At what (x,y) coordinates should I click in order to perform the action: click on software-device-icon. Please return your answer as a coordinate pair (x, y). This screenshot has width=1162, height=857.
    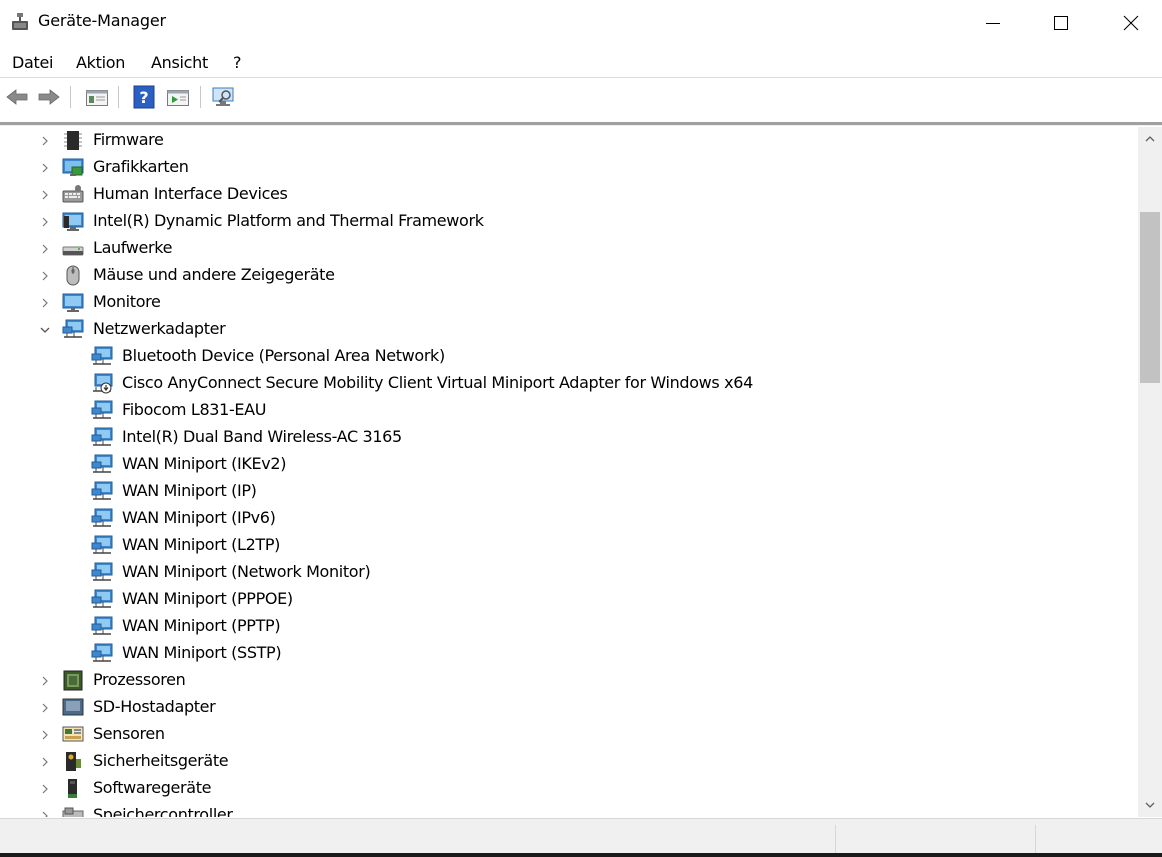
    Looking at the image, I should click on (73, 788).